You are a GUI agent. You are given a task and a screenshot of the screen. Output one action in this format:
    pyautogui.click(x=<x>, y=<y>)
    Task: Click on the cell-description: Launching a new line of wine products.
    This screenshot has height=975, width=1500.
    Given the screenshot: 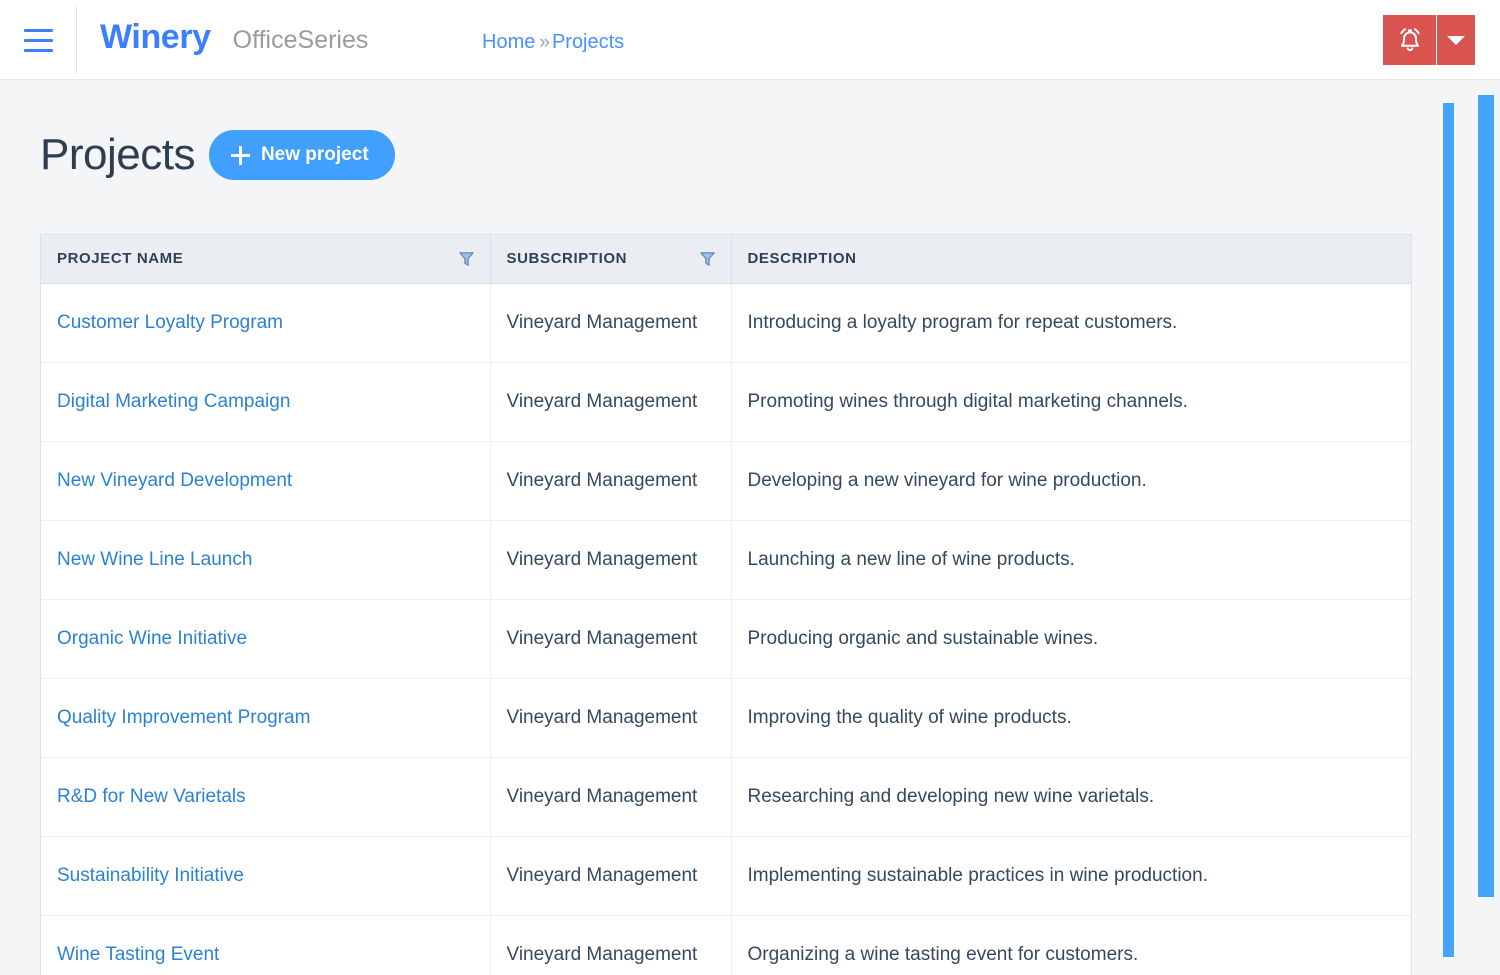 What is the action you would take?
    pyautogui.click(x=1071, y=560)
    